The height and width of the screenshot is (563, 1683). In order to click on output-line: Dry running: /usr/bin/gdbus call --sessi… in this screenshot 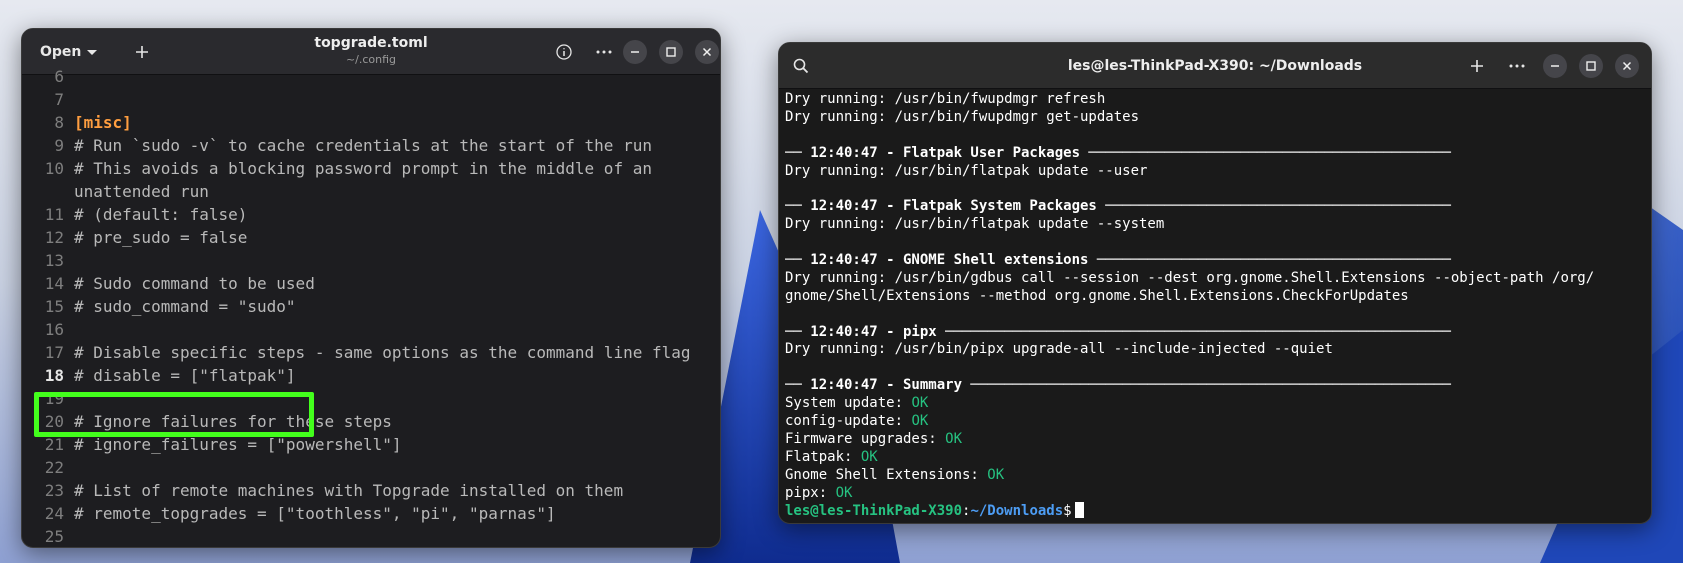, I will do `click(1190, 277)`.